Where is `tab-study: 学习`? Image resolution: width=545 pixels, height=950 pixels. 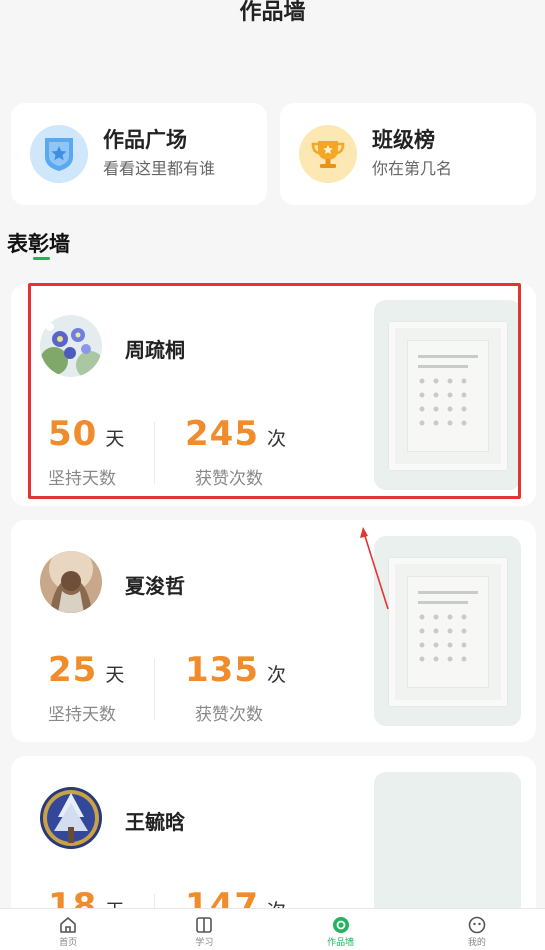 tab-study: 学习 is located at coordinates (204, 929).